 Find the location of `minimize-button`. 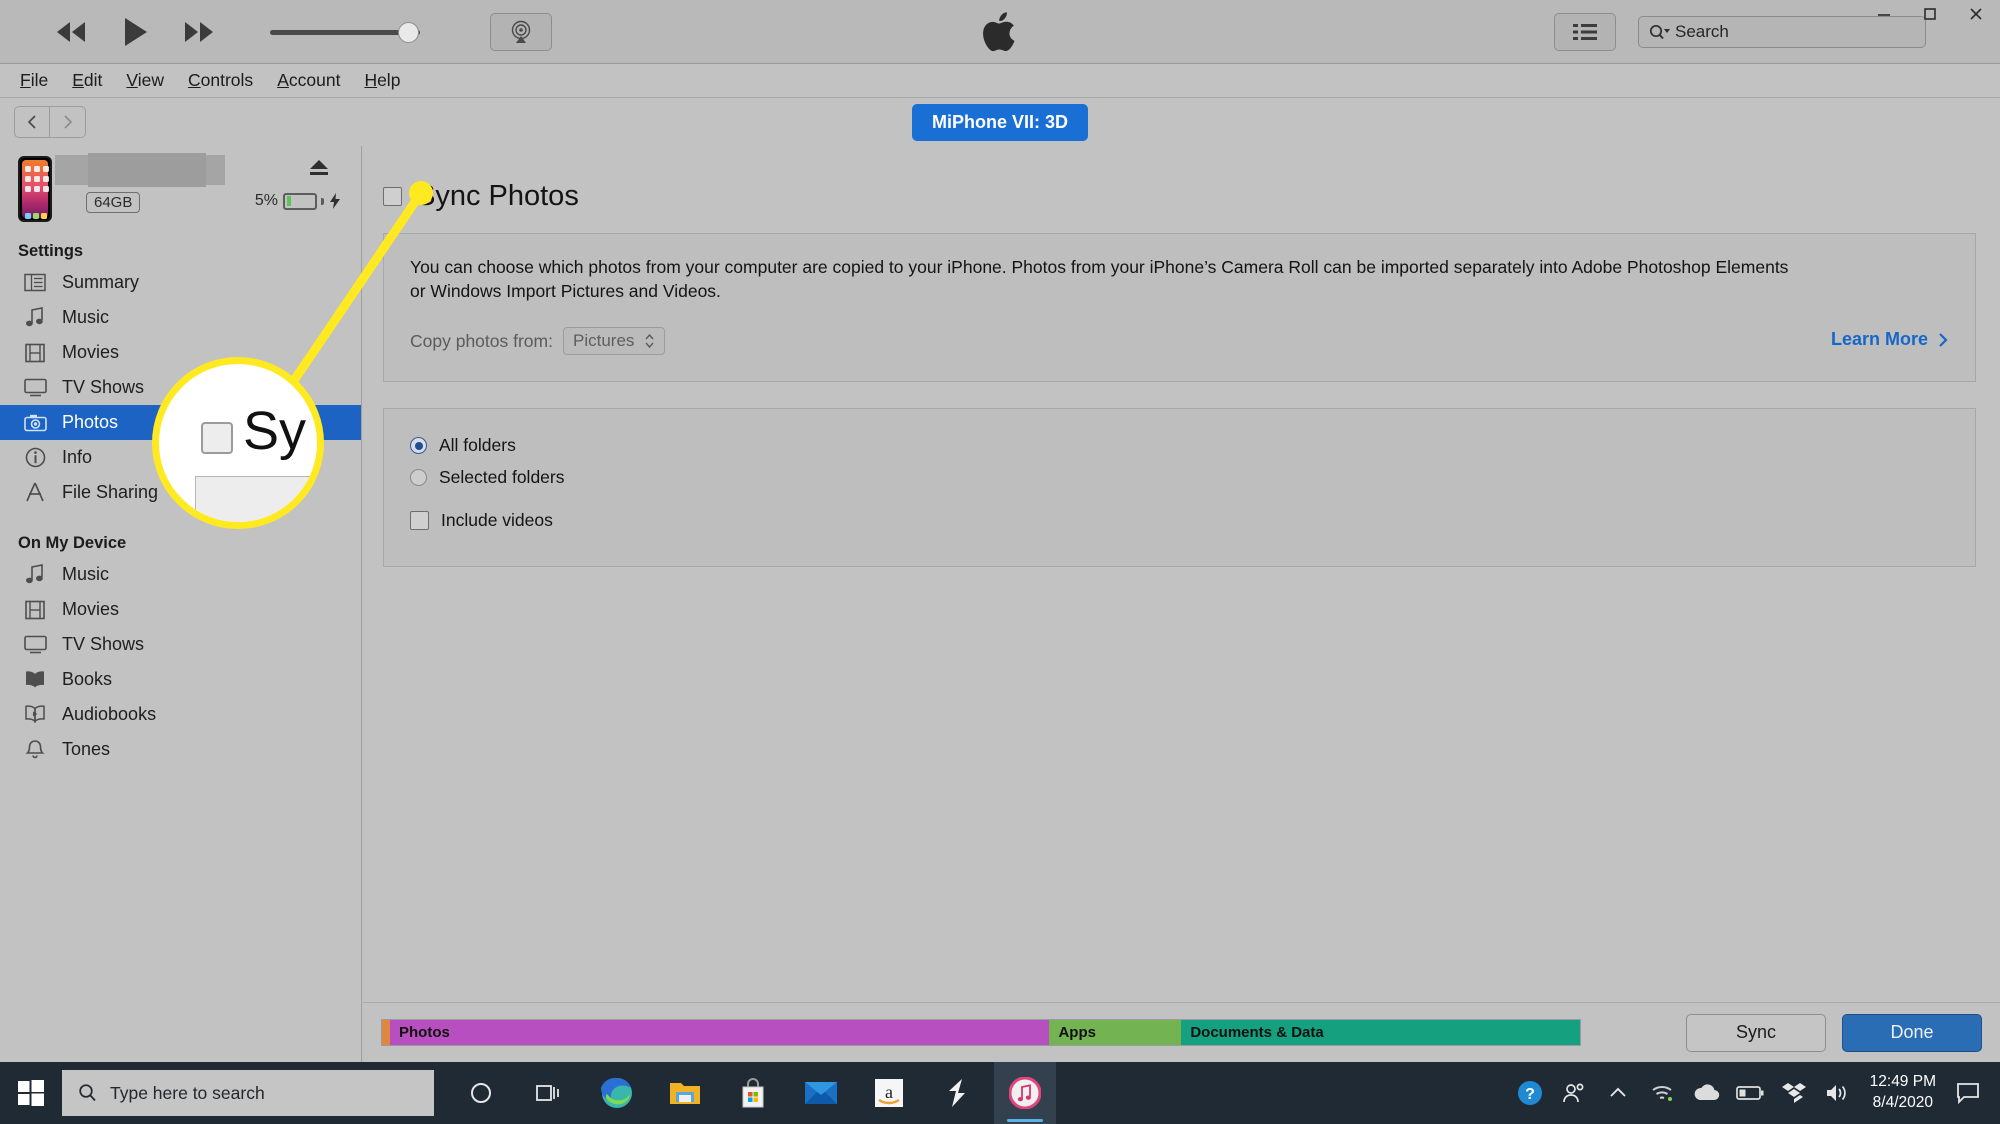

minimize-button is located at coordinates (1884, 14).